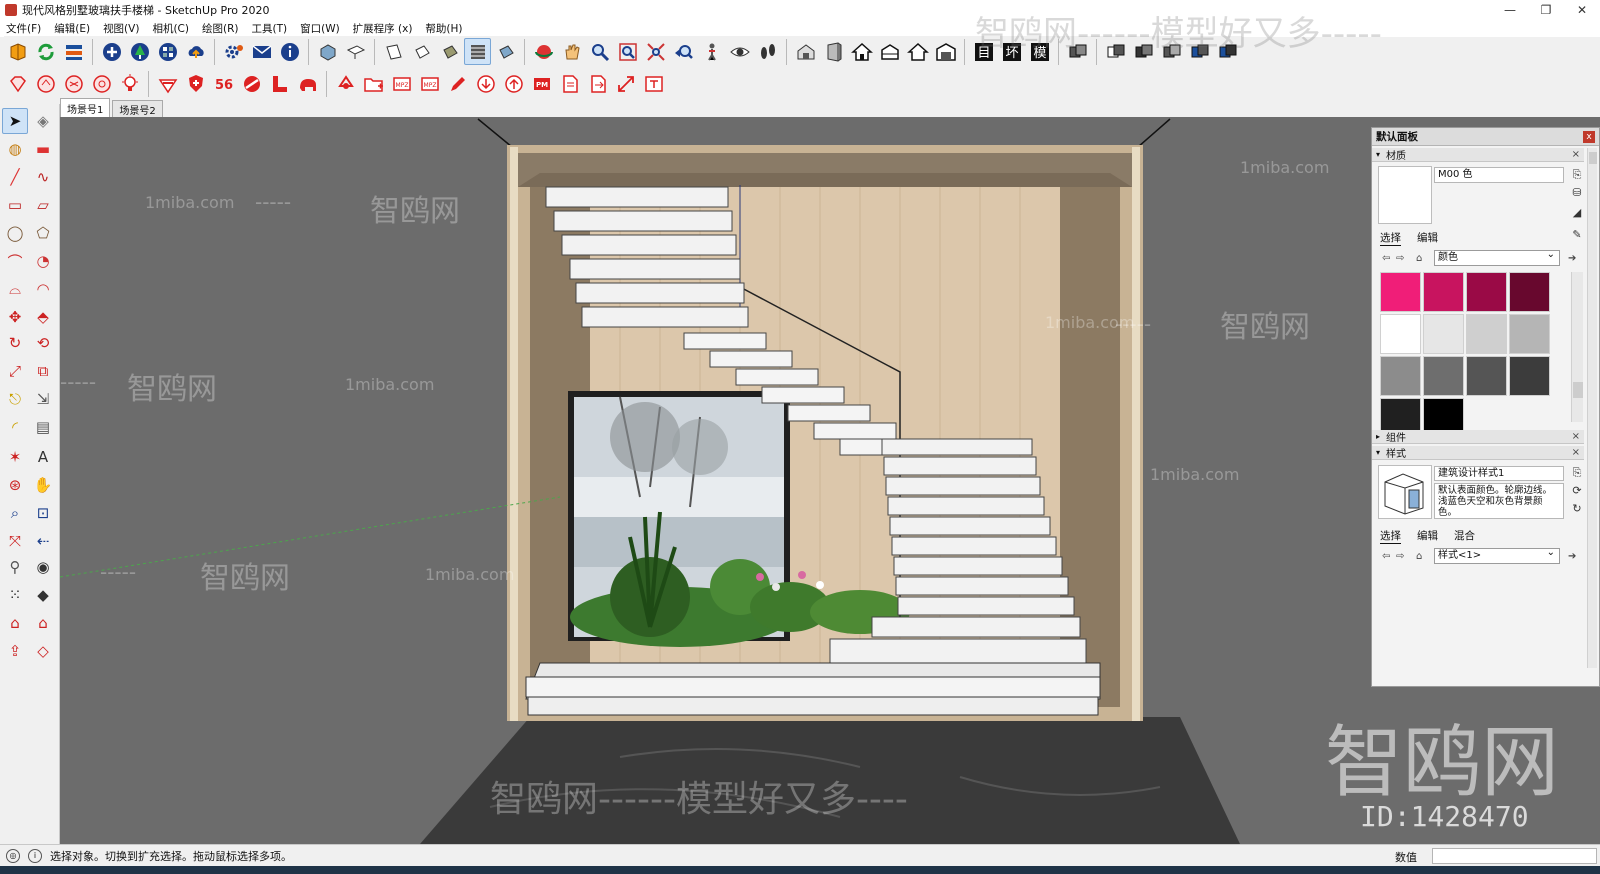  What do you see at coordinates (597, 83) in the screenshot?
I see `doc-export-icon` at bounding box center [597, 83].